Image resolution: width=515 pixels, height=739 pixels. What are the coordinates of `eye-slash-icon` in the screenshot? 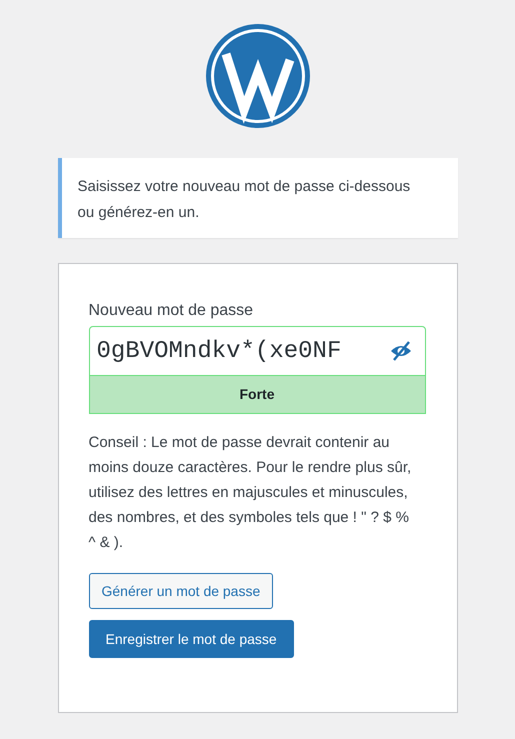 It's located at (400, 351).